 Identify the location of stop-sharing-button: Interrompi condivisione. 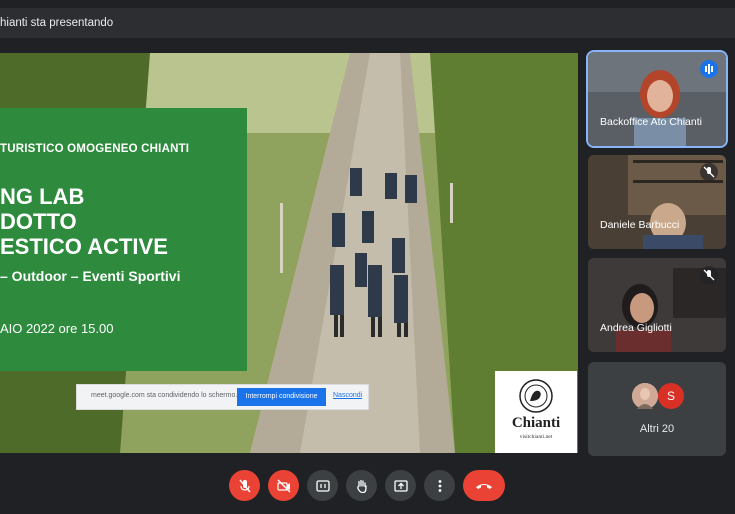
(281, 397).